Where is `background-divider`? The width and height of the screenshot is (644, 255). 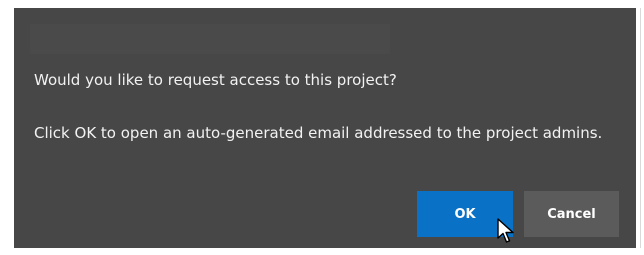
background-divider is located at coordinates (640, 128).